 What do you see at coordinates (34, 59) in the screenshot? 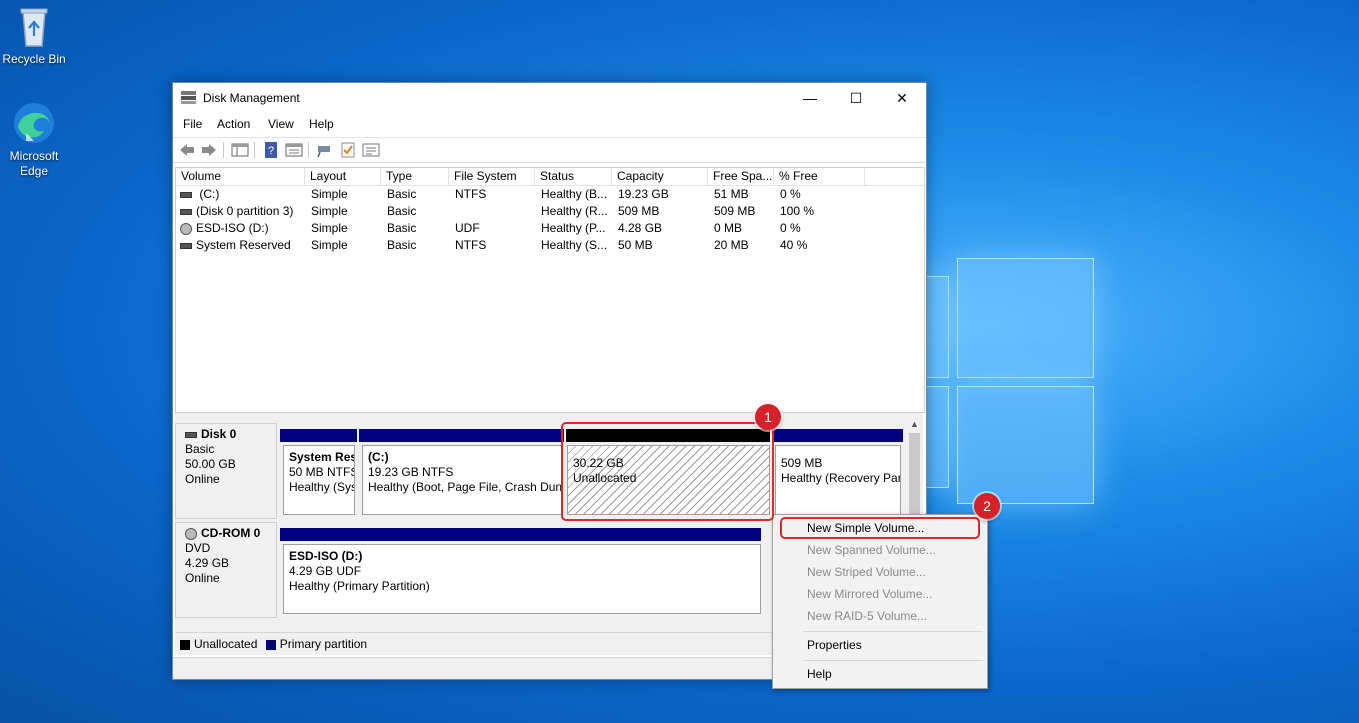
I see `desktop-icon-label: Recycle Bin` at bounding box center [34, 59].